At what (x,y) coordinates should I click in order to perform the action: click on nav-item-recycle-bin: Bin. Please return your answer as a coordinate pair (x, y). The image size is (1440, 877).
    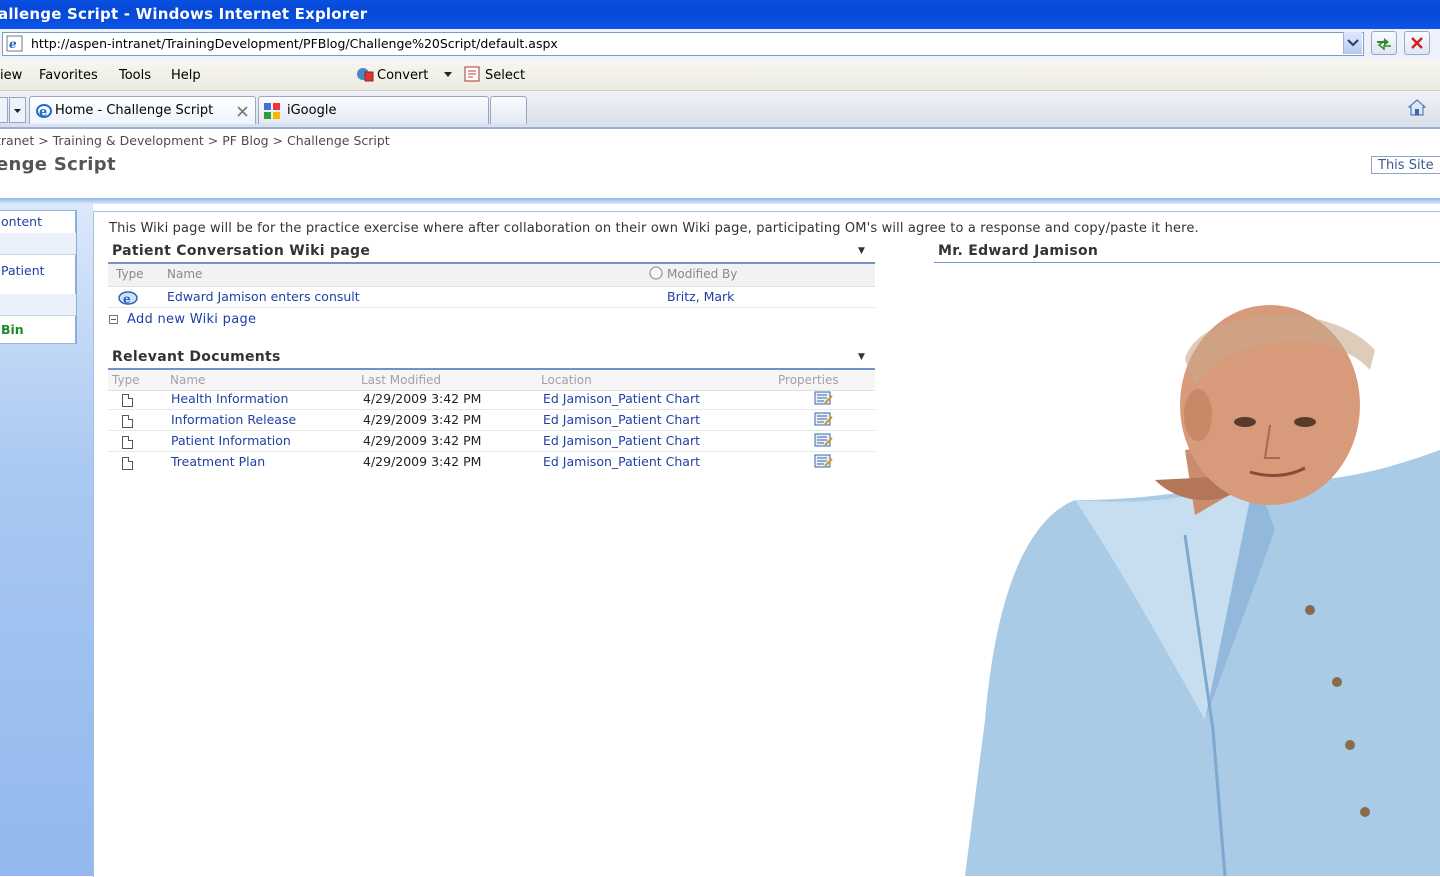
    Looking at the image, I should click on (38, 329).